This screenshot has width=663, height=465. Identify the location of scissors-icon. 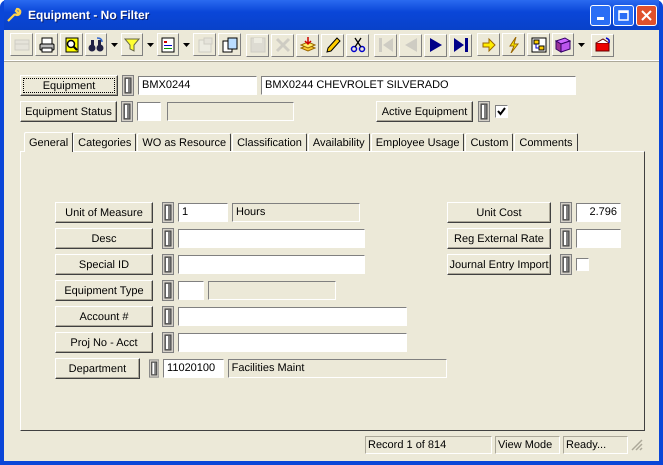
(358, 45).